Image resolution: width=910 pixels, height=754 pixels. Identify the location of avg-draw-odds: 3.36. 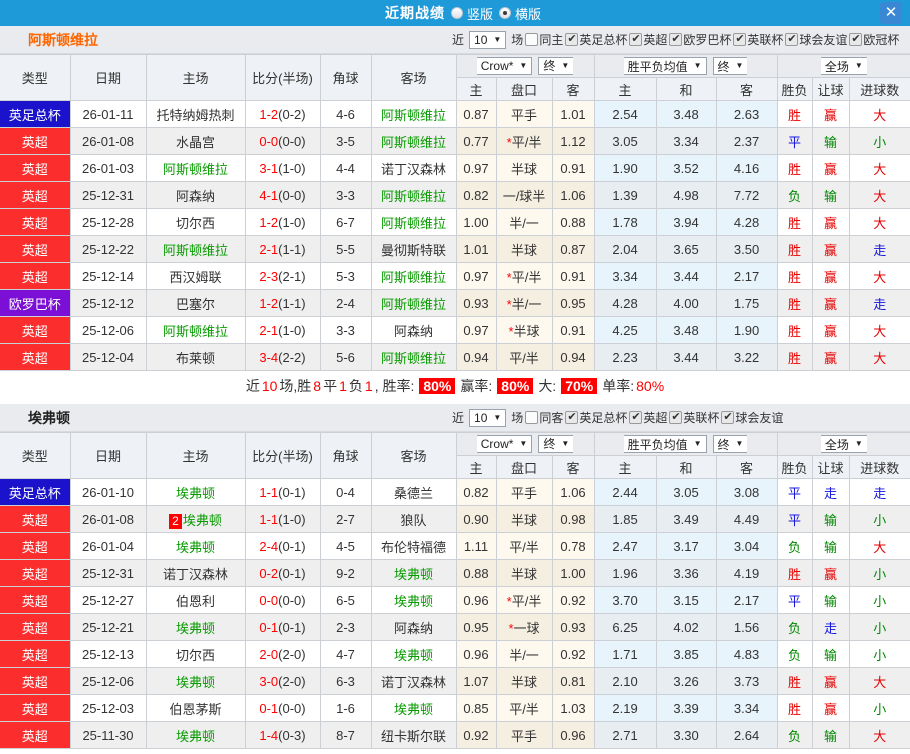
(686, 573).